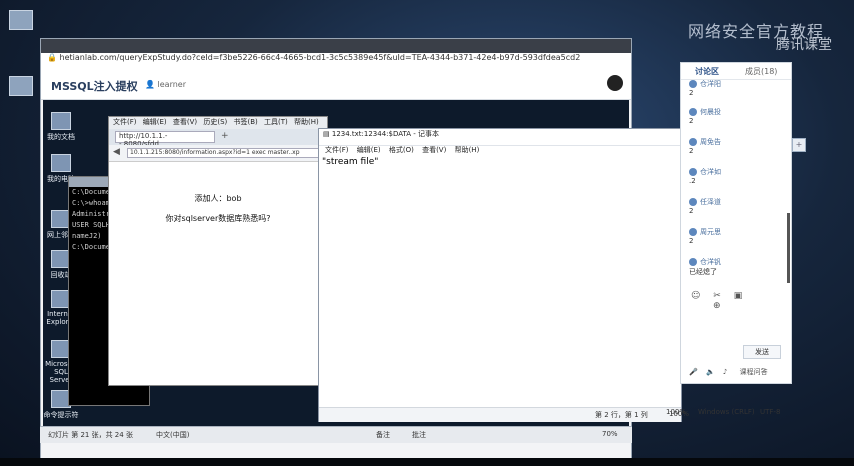 The height and width of the screenshot is (466, 854). Describe the element at coordinates (710, 372) in the screenshot. I see `speaker-icon: 🔈` at that location.